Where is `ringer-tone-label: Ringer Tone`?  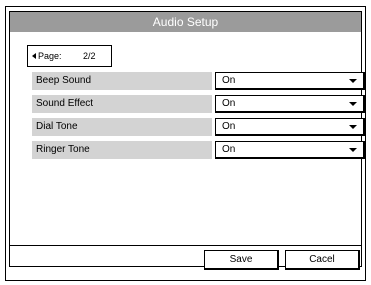
ringer-tone-label: Ringer Tone is located at coordinates (122, 150).